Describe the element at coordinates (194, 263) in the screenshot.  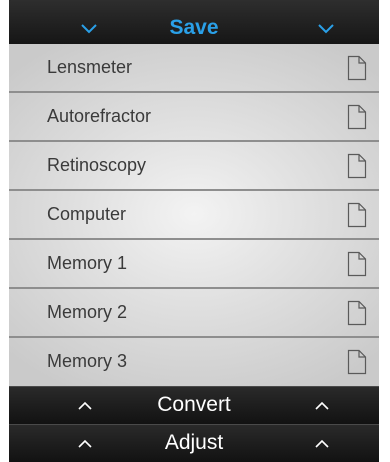
I see `list-item-memory-1: Memory 1` at that location.